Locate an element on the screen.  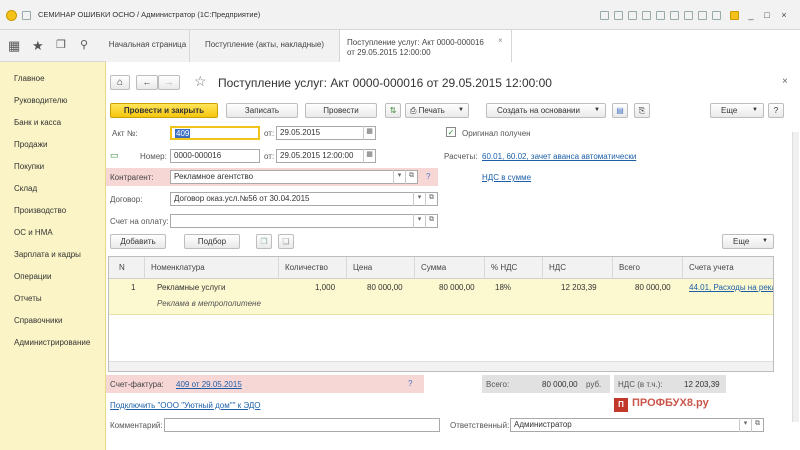
sidebar-item-payroll: Зарплата и кадры is located at coordinates (47, 254).